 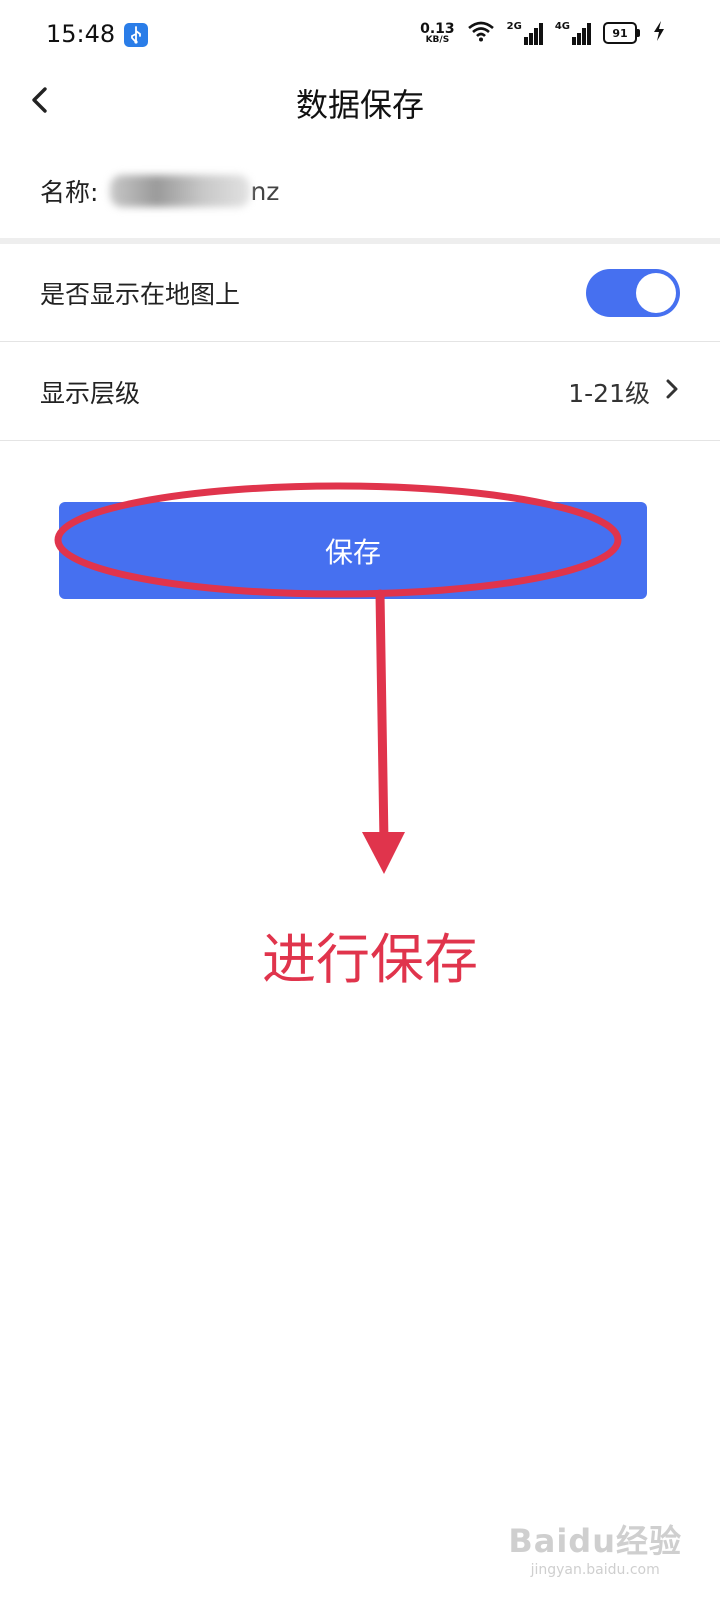 I want to click on annotation-arrow-shaft, so click(x=382, y=718).